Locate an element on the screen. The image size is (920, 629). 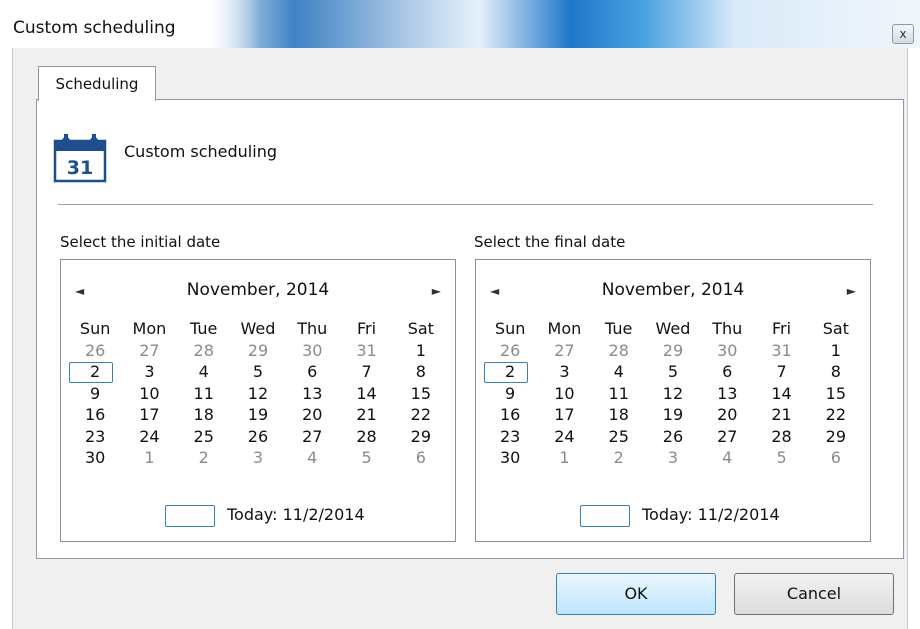
close-icon: x is located at coordinates (903, 34).